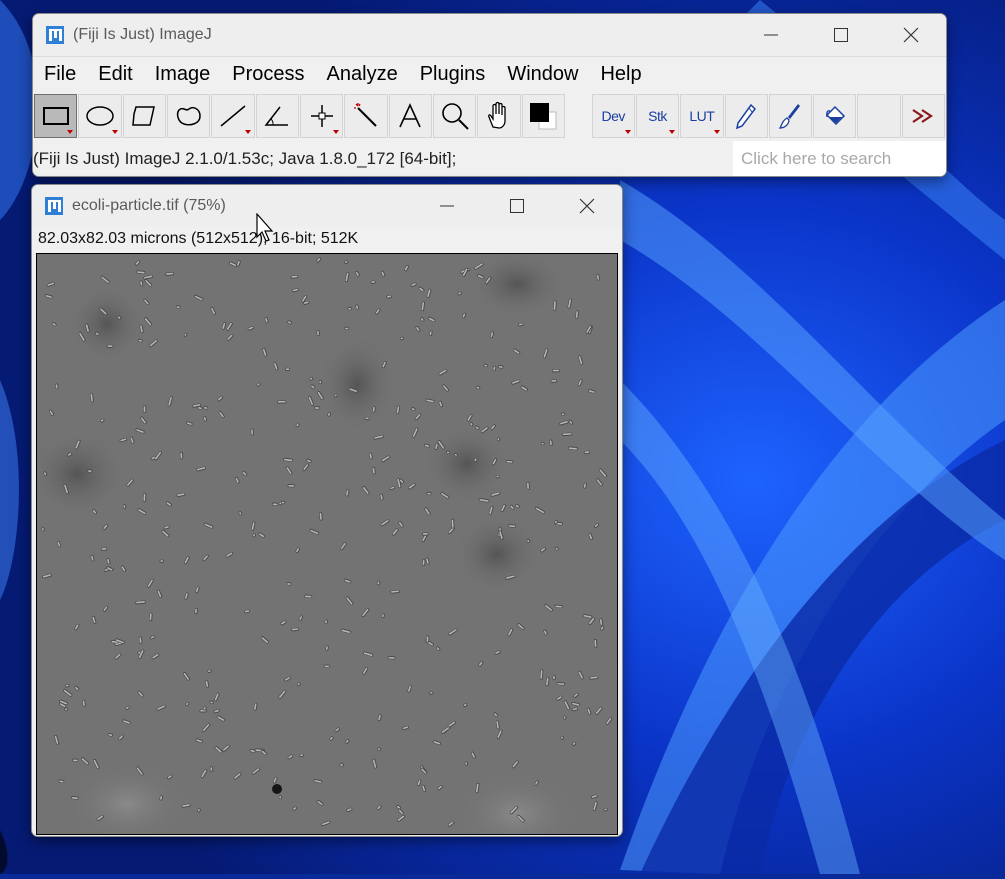  I want to click on brush-tool, so click(790, 116).